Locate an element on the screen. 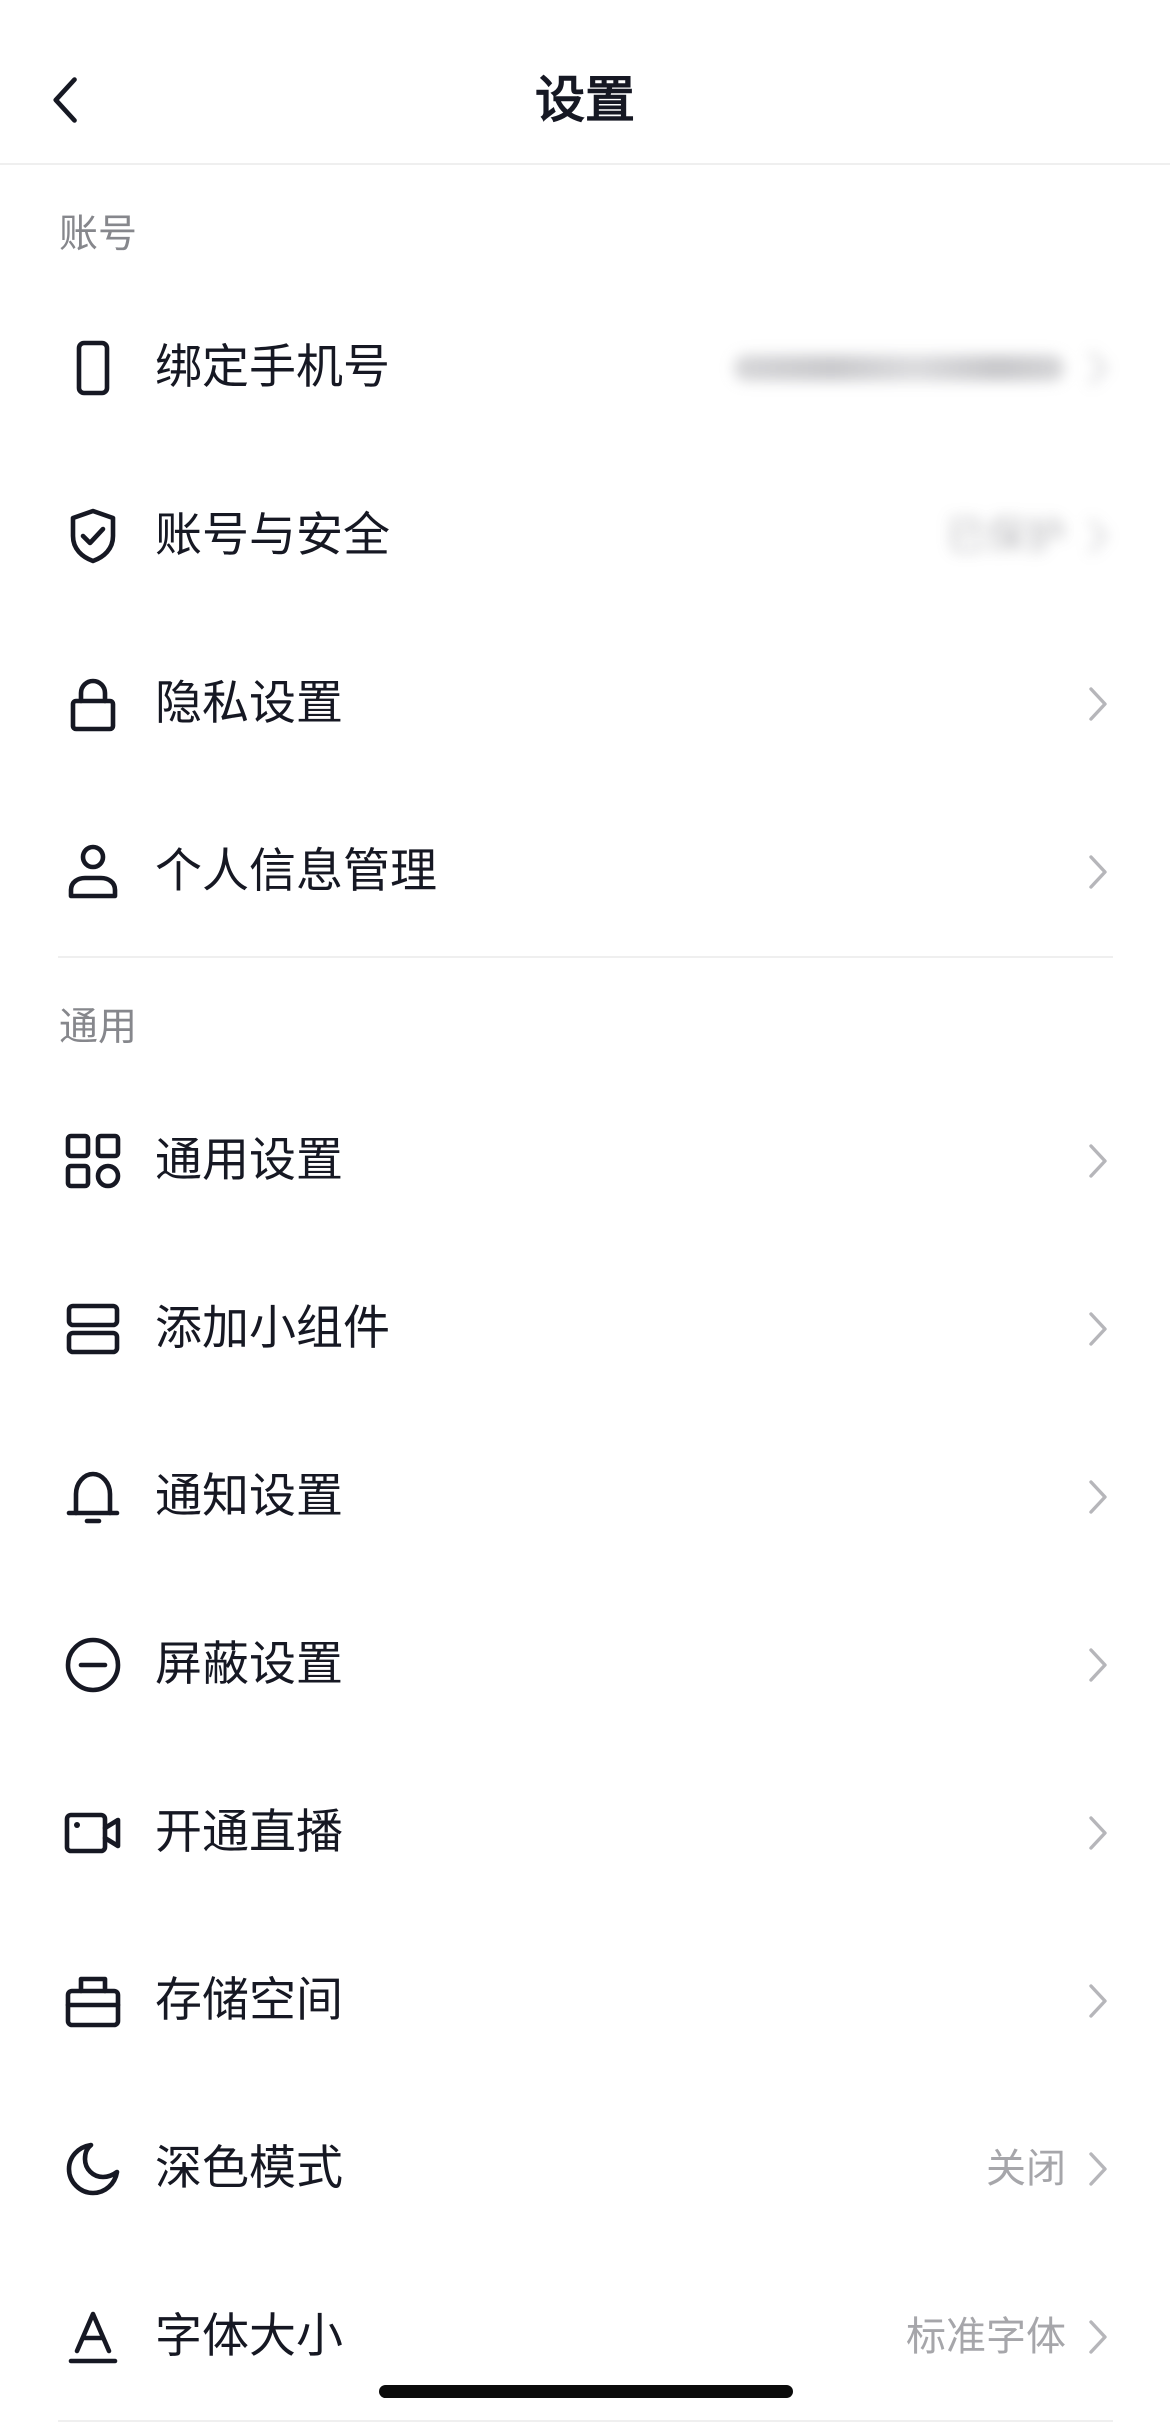 The height and width of the screenshot is (2425, 1170). row-label: 深色模式 is located at coordinates (249, 2168).